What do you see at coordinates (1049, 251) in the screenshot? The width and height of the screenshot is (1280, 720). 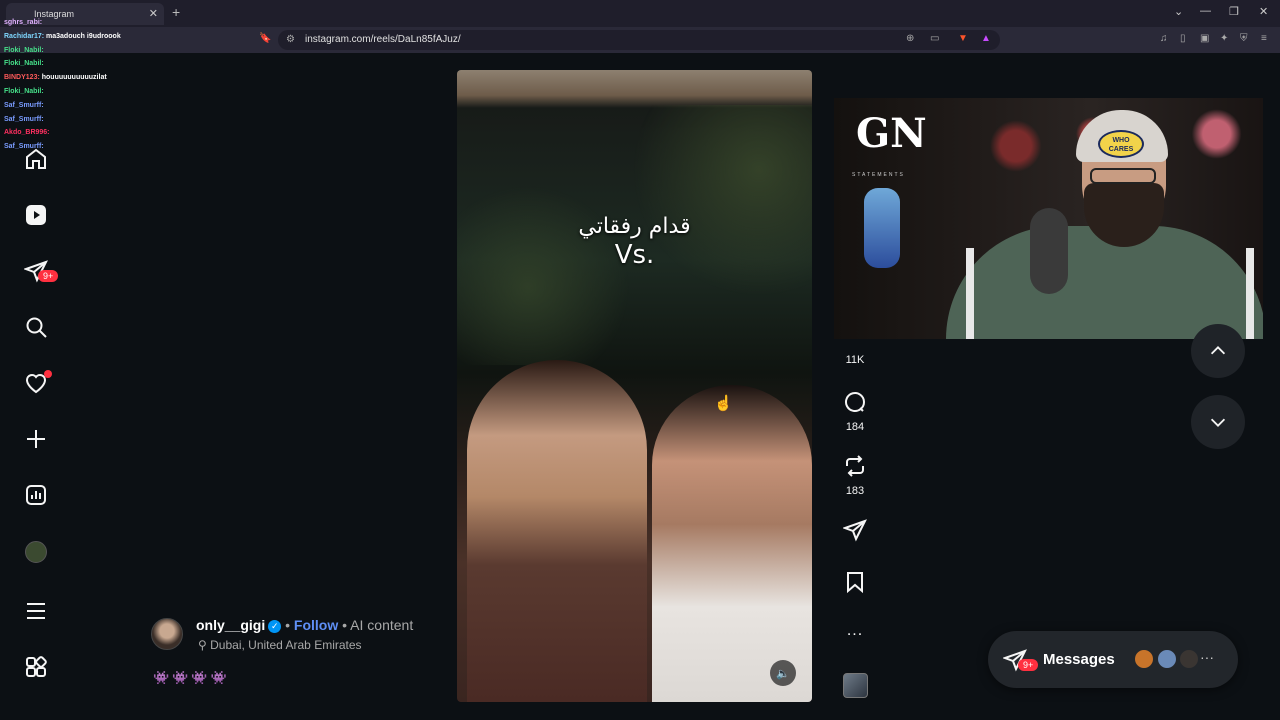 I see `microphone` at bounding box center [1049, 251].